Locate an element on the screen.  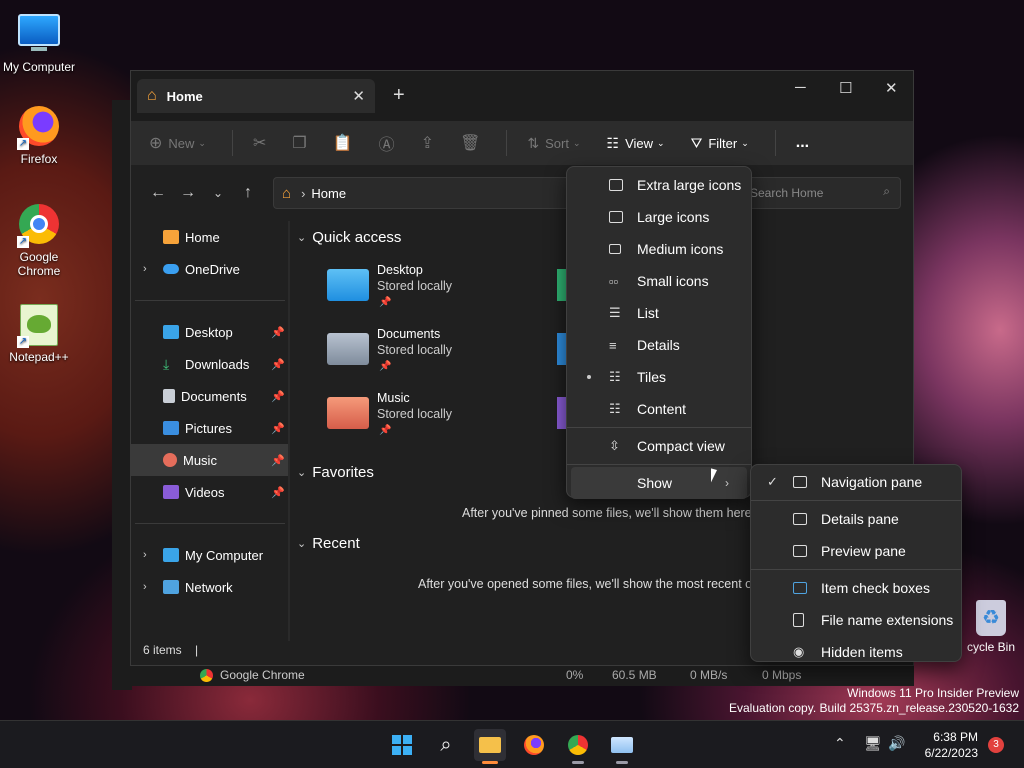
forward-icon: → is located at coordinates (188, 193).